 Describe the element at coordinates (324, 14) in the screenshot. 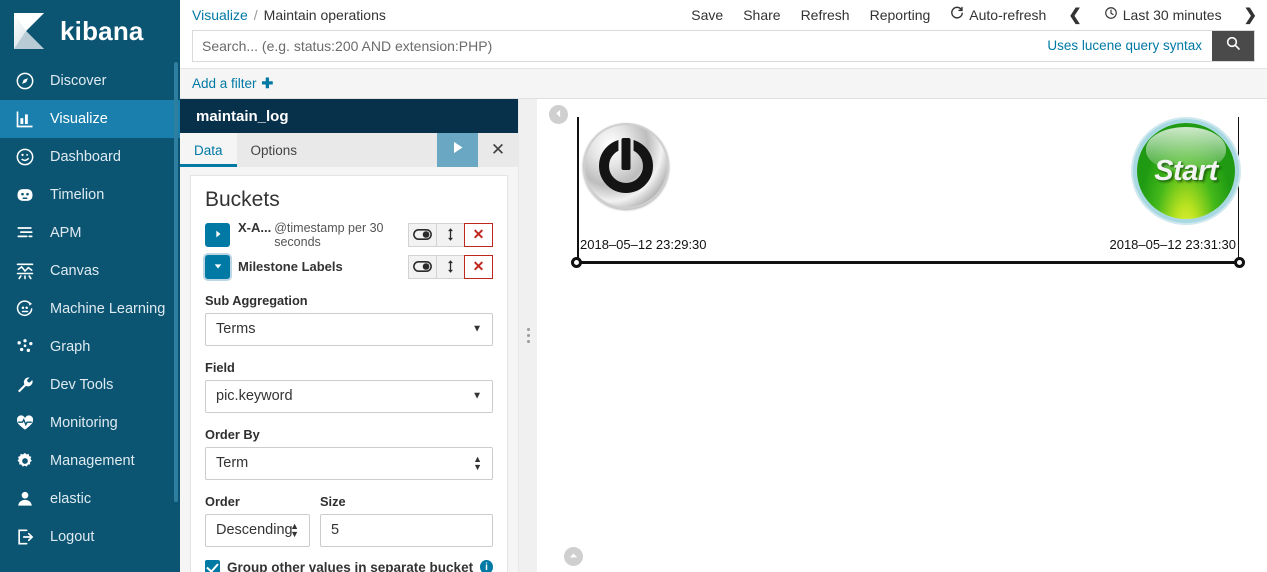

I see `breadcrumb-current: Maintain operations` at that location.